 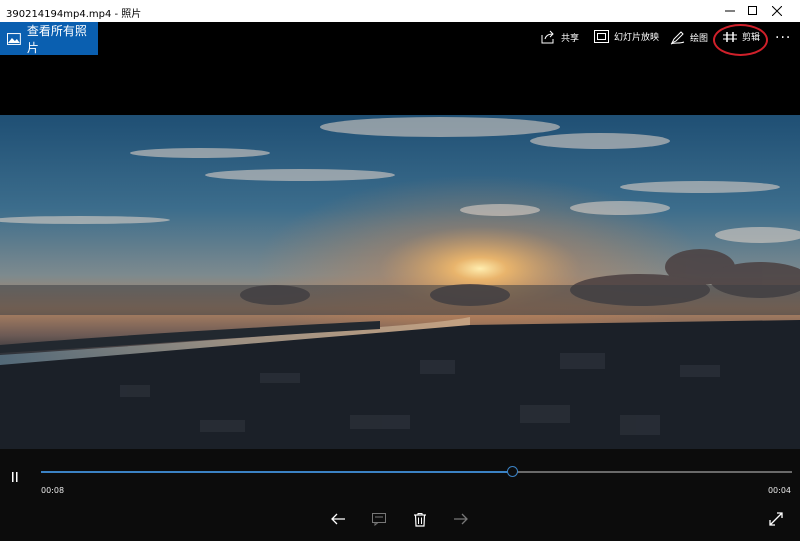 I want to click on more-options-button: ···, so click(x=783, y=38).